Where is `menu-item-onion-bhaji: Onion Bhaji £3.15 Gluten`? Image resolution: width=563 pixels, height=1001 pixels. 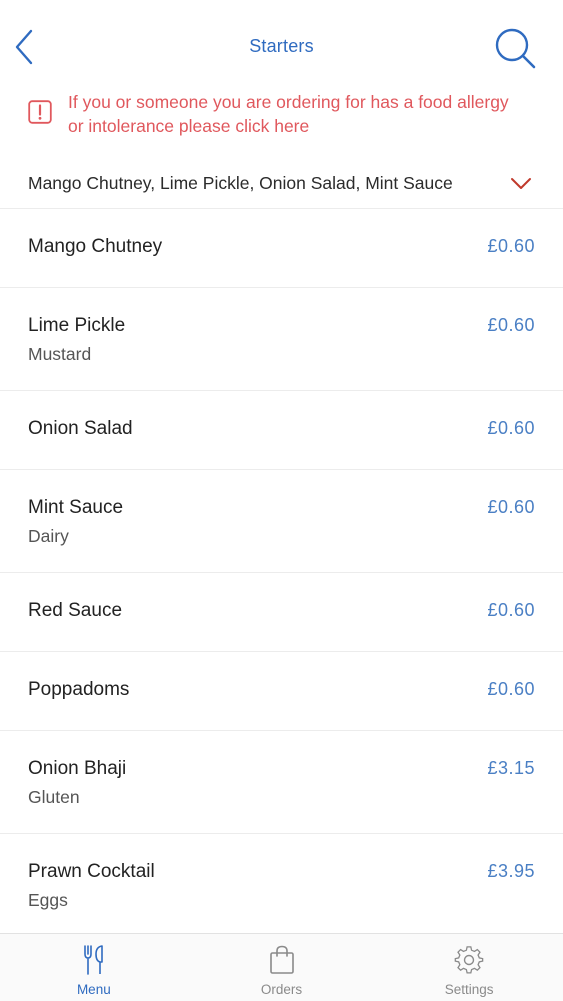 menu-item-onion-bhaji: Onion Bhaji £3.15 Gluten is located at coordinates (281, 782).